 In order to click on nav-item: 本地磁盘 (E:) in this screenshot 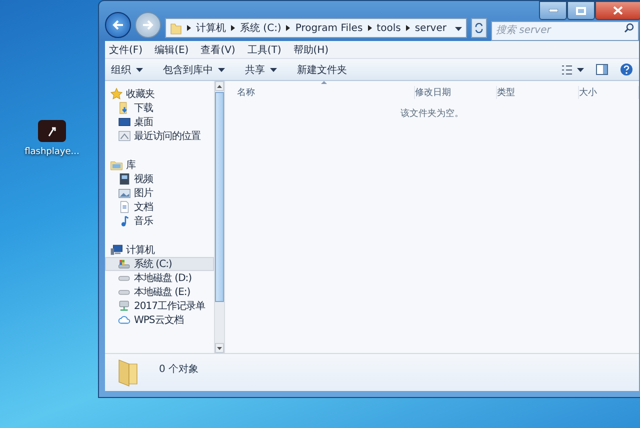, I will do `click(159, 292)`.